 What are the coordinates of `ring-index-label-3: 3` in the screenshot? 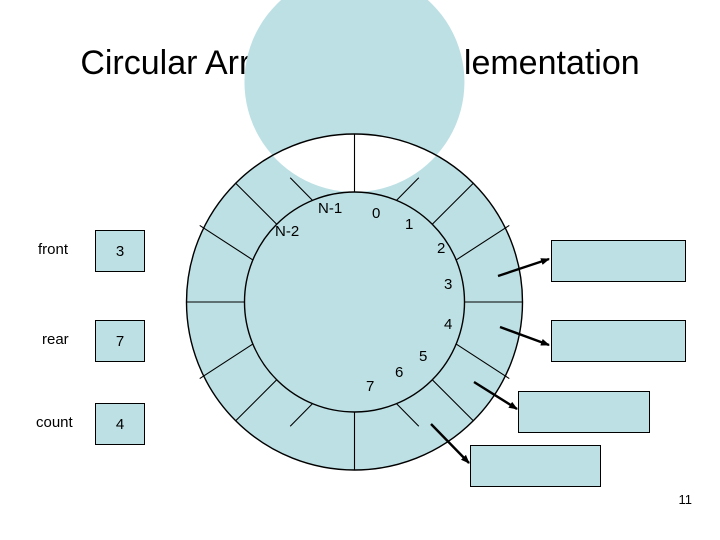 It's located at (448, 284).